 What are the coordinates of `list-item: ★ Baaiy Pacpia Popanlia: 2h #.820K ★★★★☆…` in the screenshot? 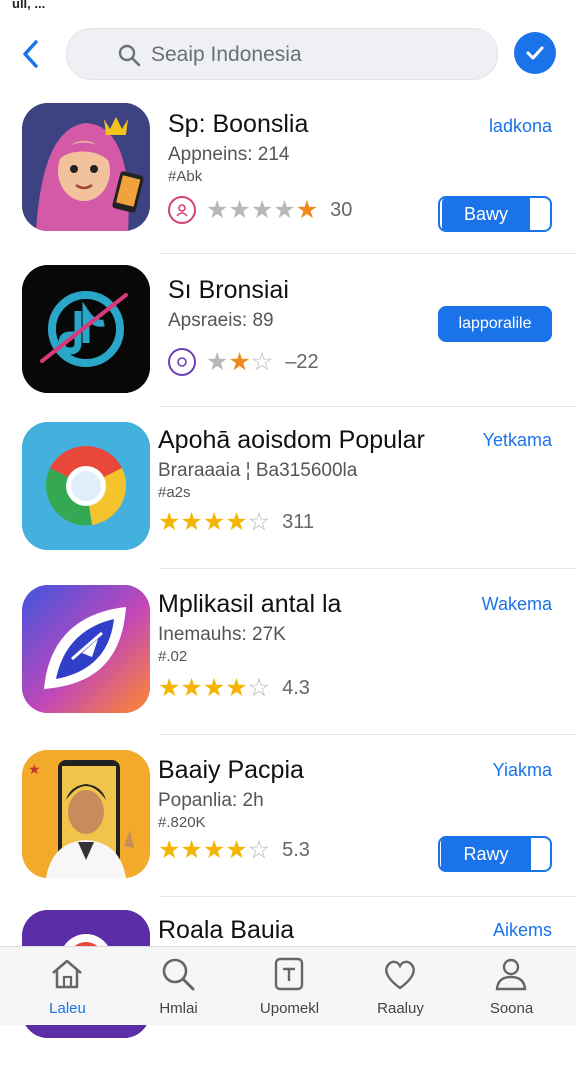 It's located at (288, 825).